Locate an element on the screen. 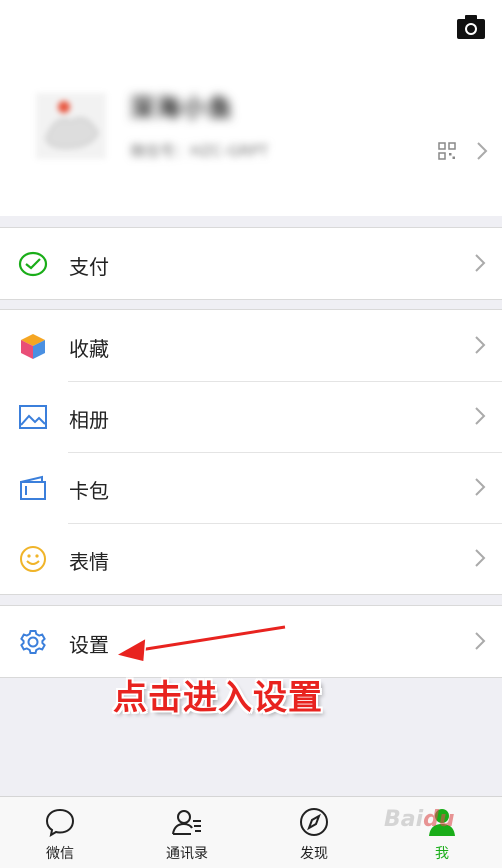  qr-code-icon is located at coordinates (447, 151).